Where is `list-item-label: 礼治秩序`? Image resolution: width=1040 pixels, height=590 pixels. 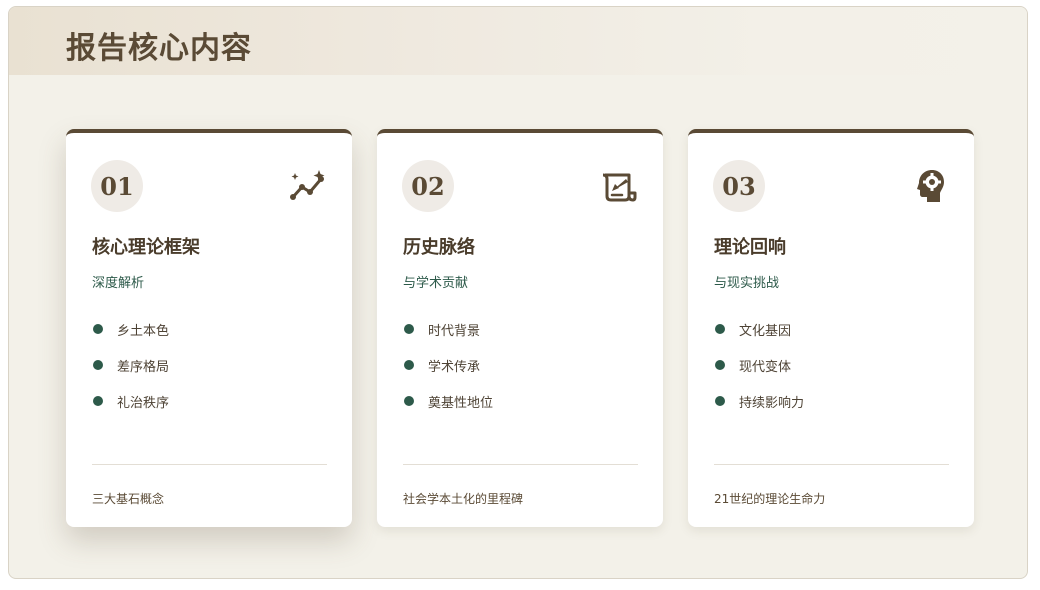 list-item-label: 礼治秩序 is located at coordinates (143, 403).